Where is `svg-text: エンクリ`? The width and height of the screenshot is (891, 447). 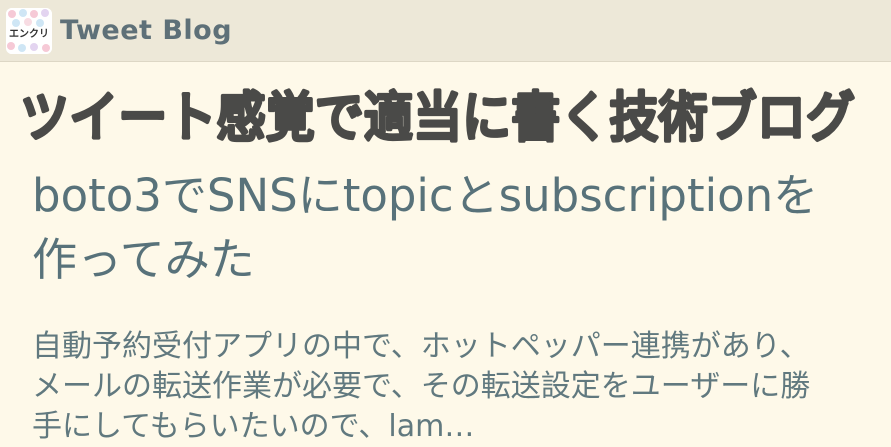
svg-text: エンクリ is located at coordinates (29, 34).